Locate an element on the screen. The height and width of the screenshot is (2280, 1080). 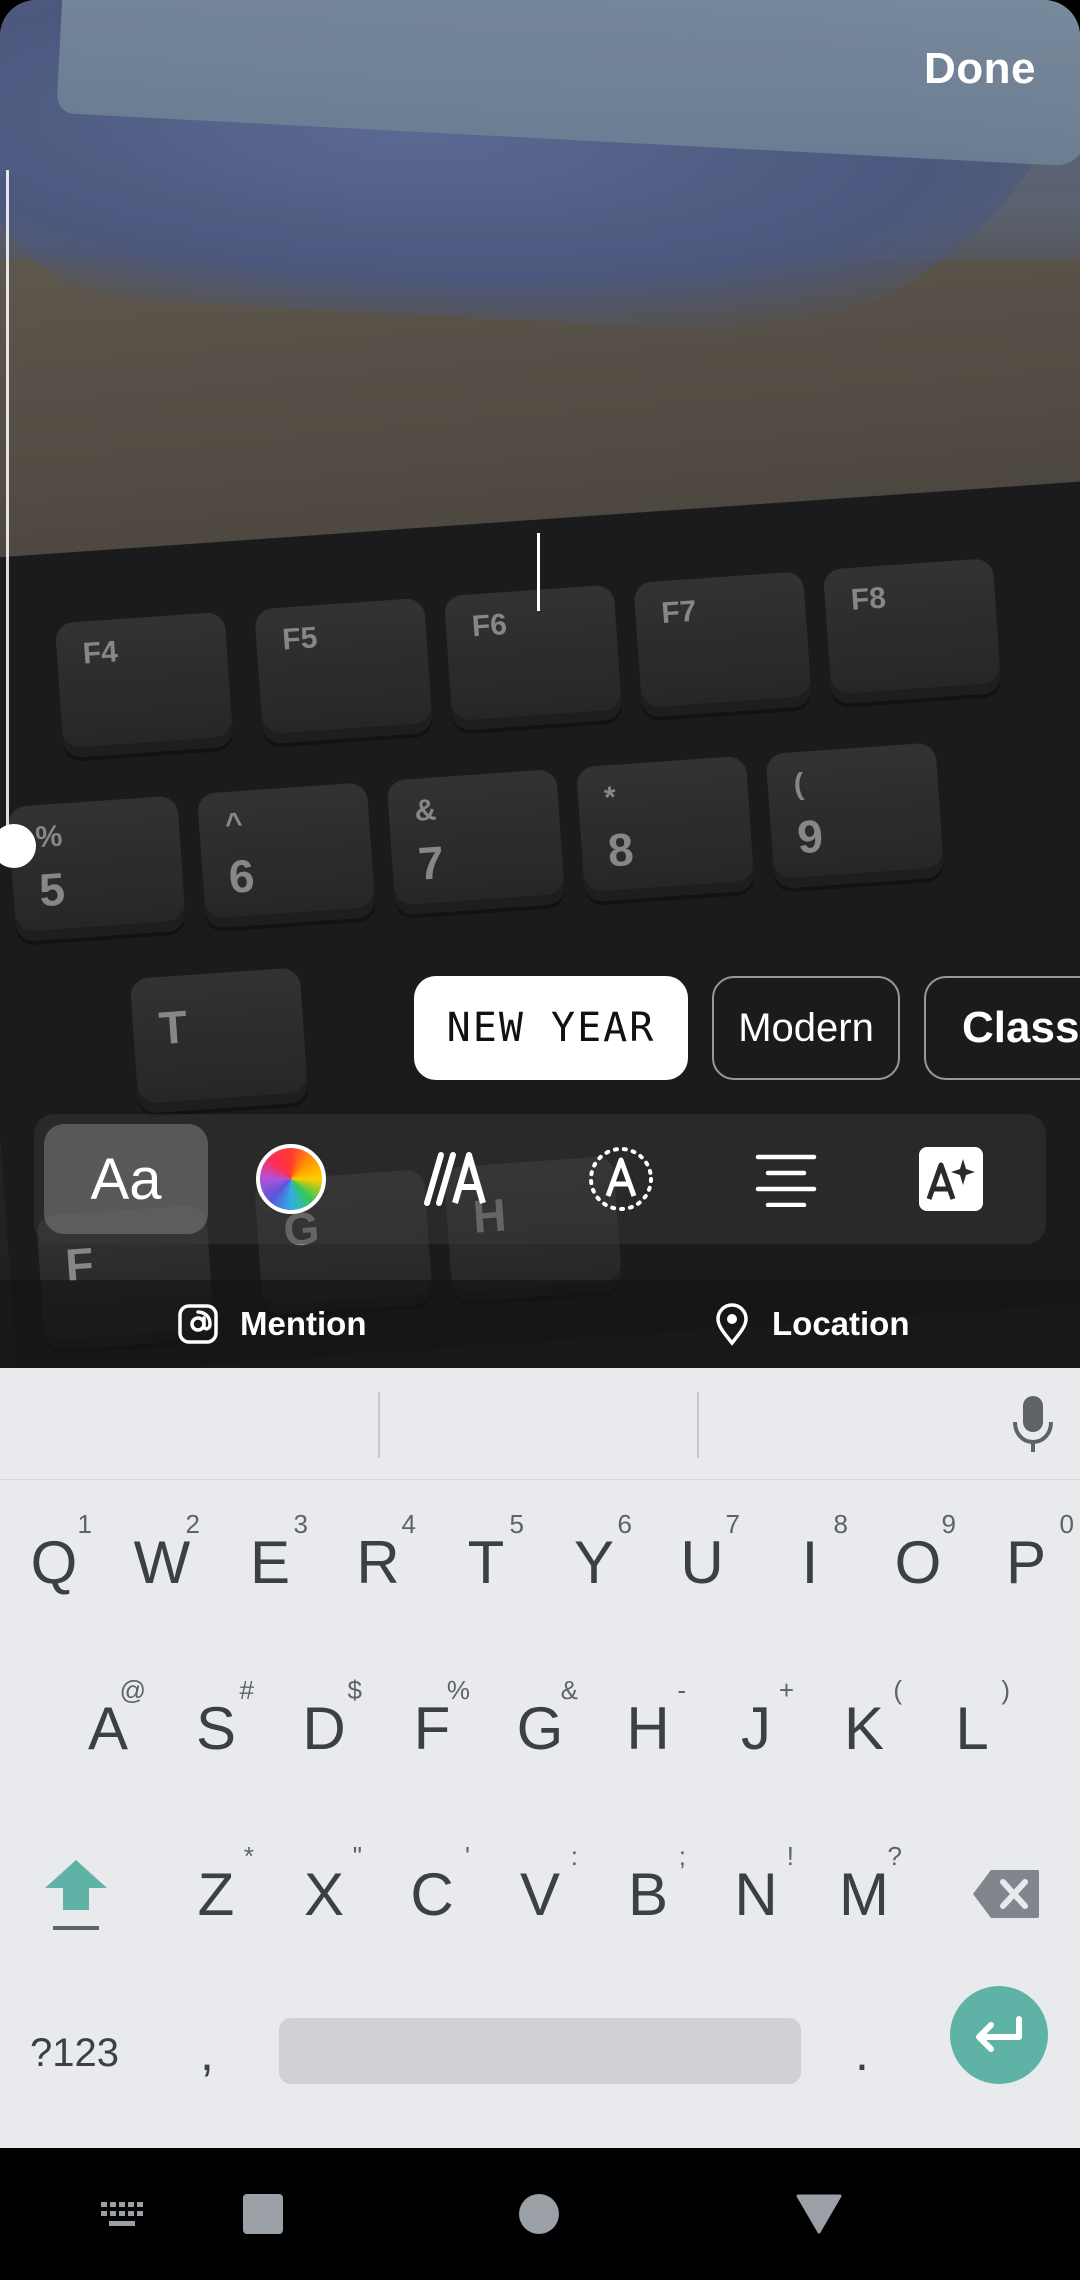
home-circle-icon is located at coordinates (539, 2214).